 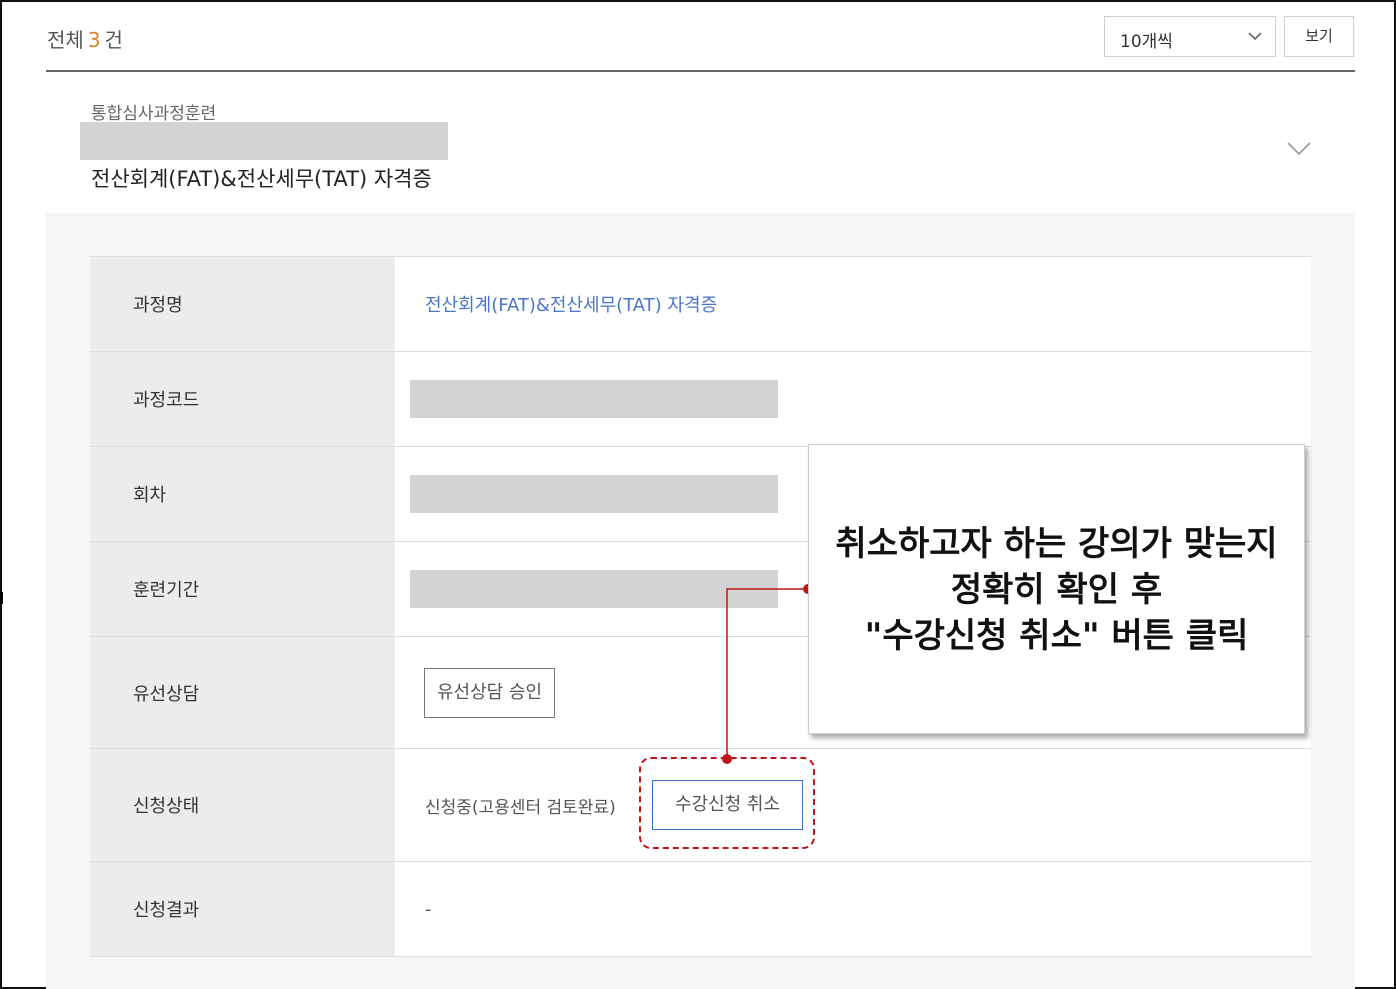 What do you see at coordinates (1056, 636) in the screenshot?
I see `callout-line: "수강신청 취소" 버튼 클릭` at bounding box center [1056, 636].